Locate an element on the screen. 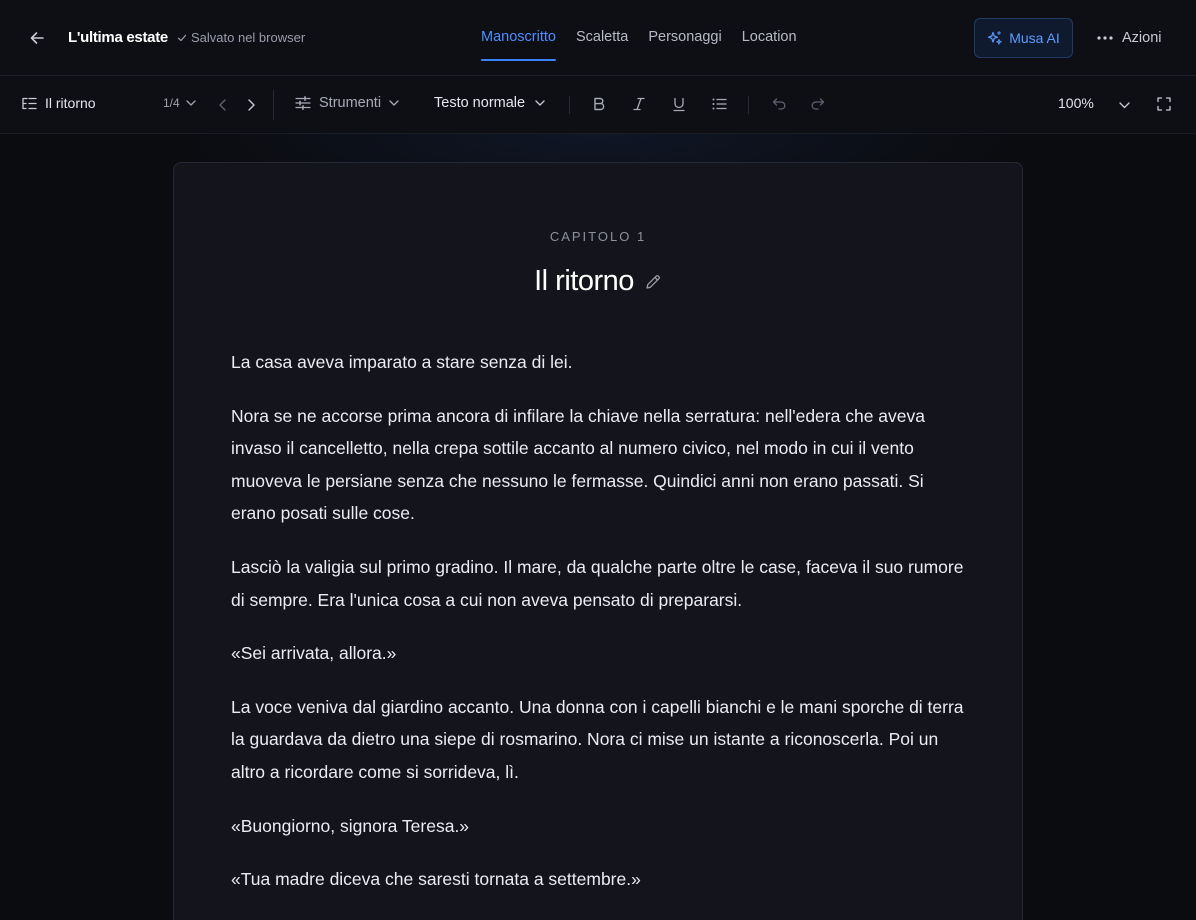 This screenshot has width=1196, height=920. tab-location: Location is located at coordinates (769, 38).